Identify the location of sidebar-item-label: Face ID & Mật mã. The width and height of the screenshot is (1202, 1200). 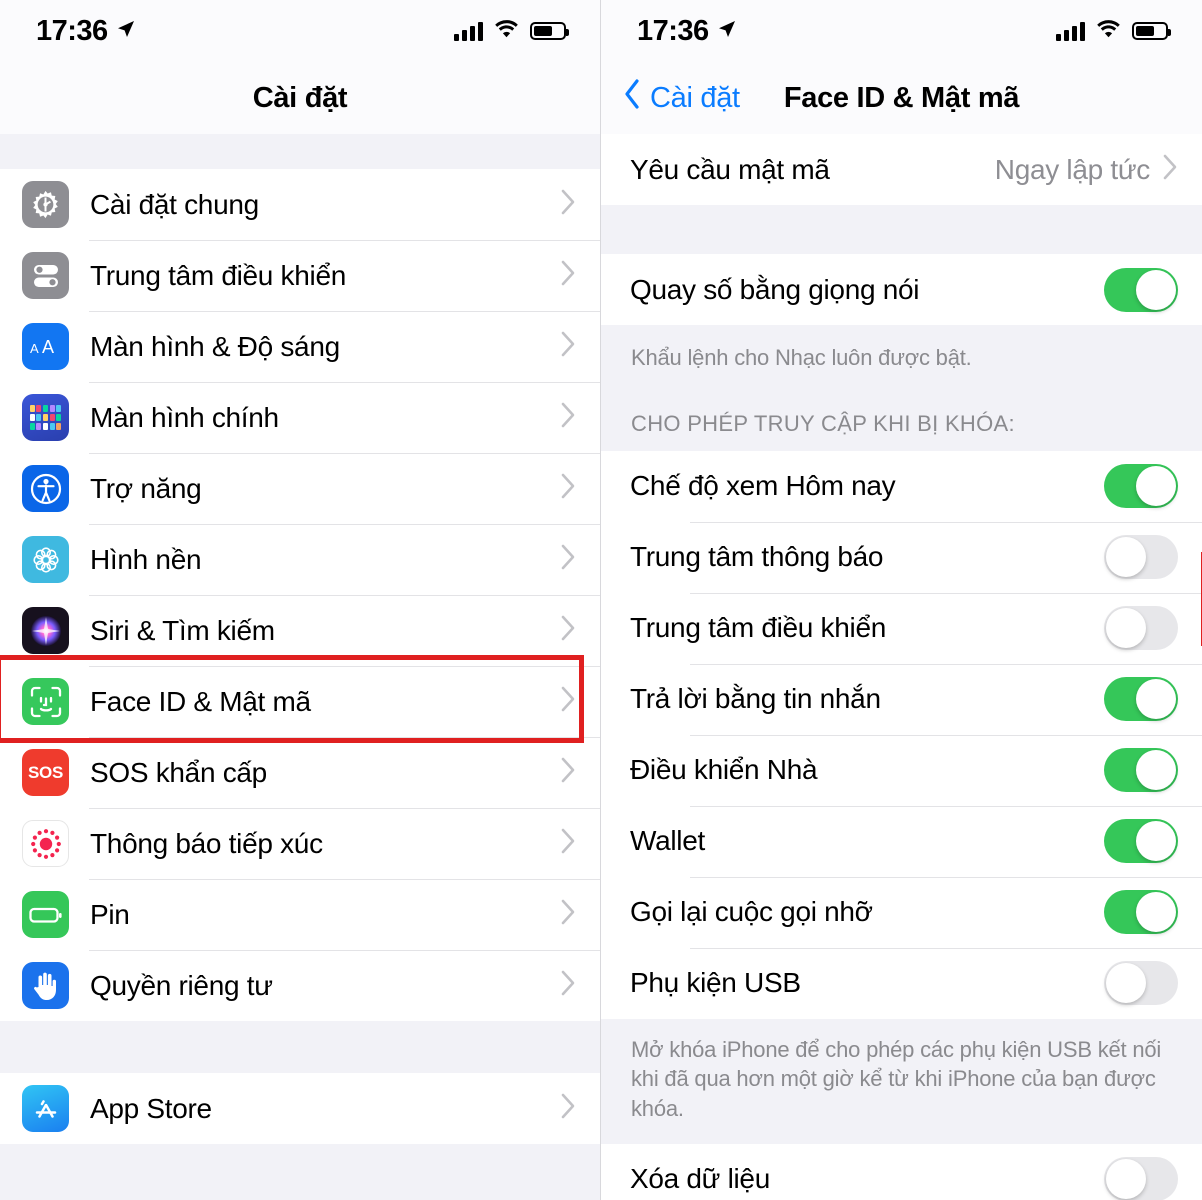
(200, 701).